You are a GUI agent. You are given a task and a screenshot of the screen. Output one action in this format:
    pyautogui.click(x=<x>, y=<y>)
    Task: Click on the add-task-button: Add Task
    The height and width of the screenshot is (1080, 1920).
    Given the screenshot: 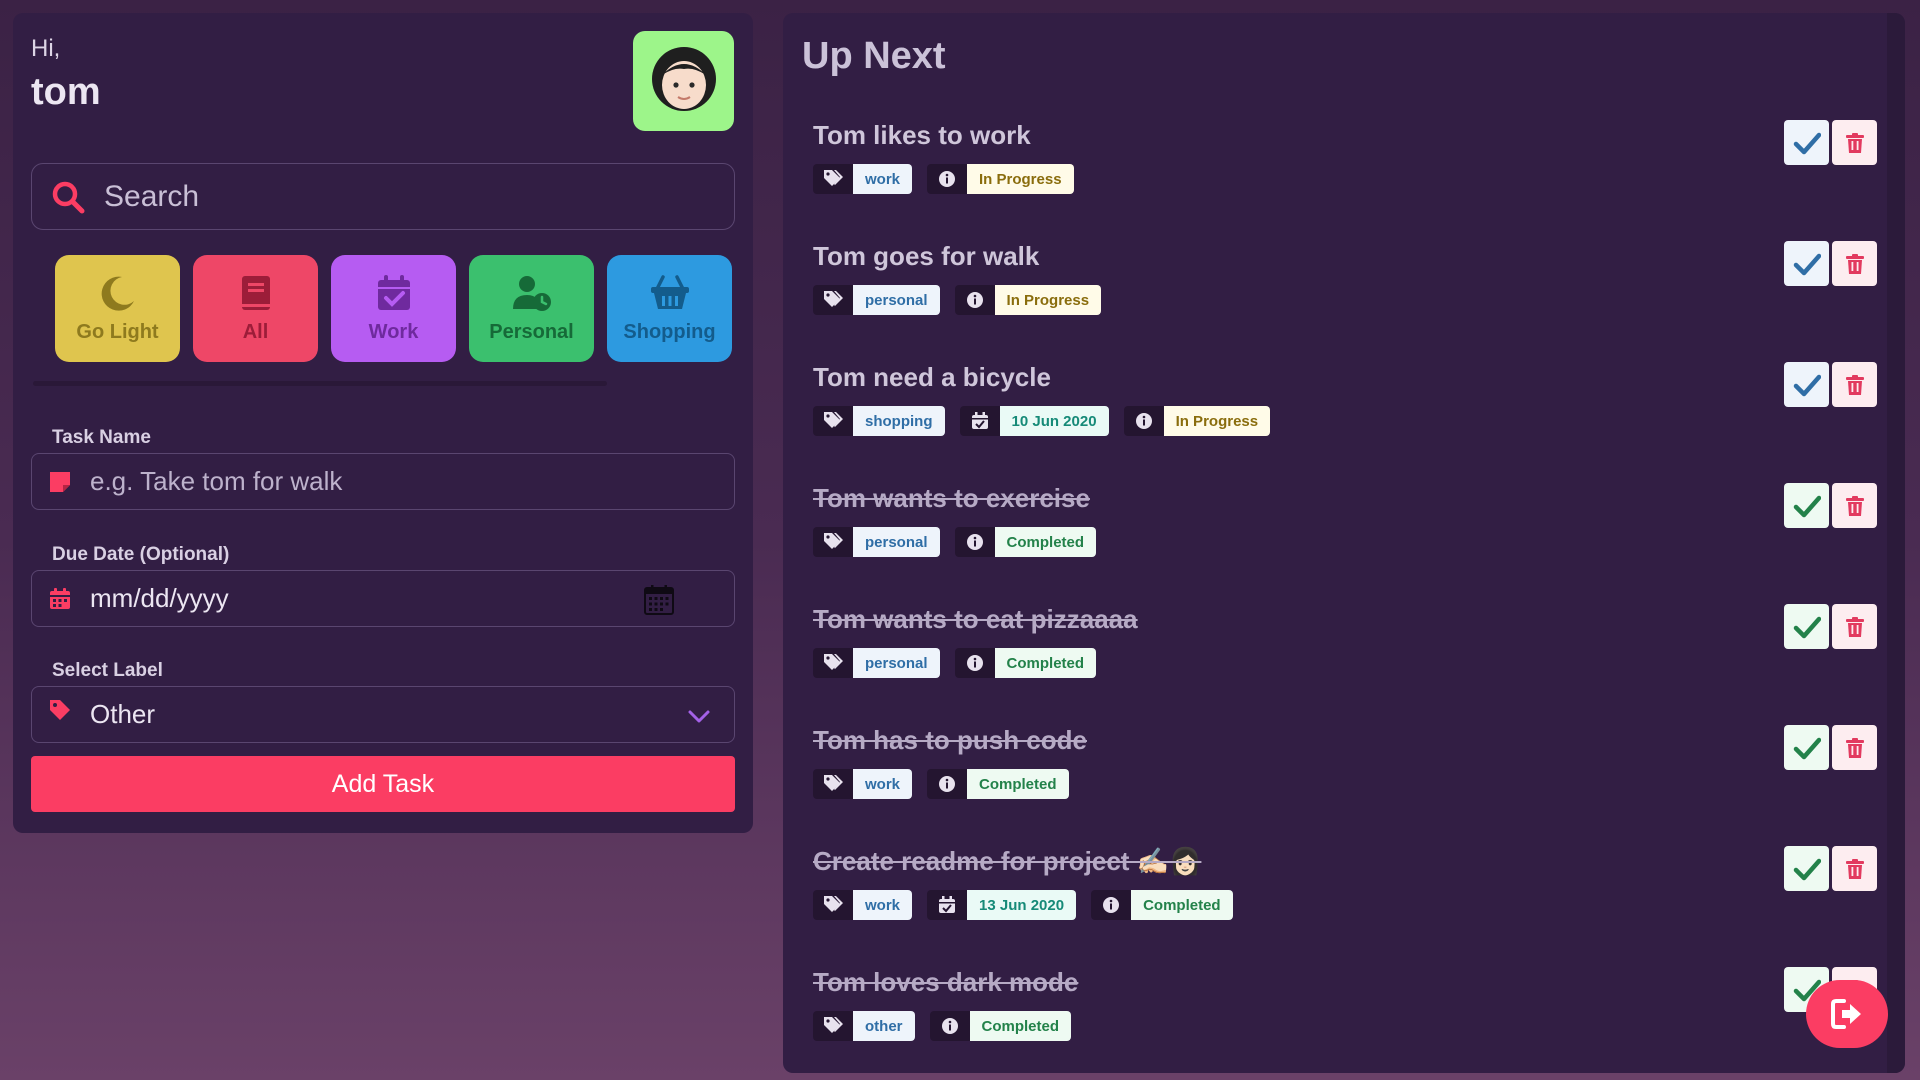 What is the action you would take?
    pyautogui.click(x=383, y=784)
    